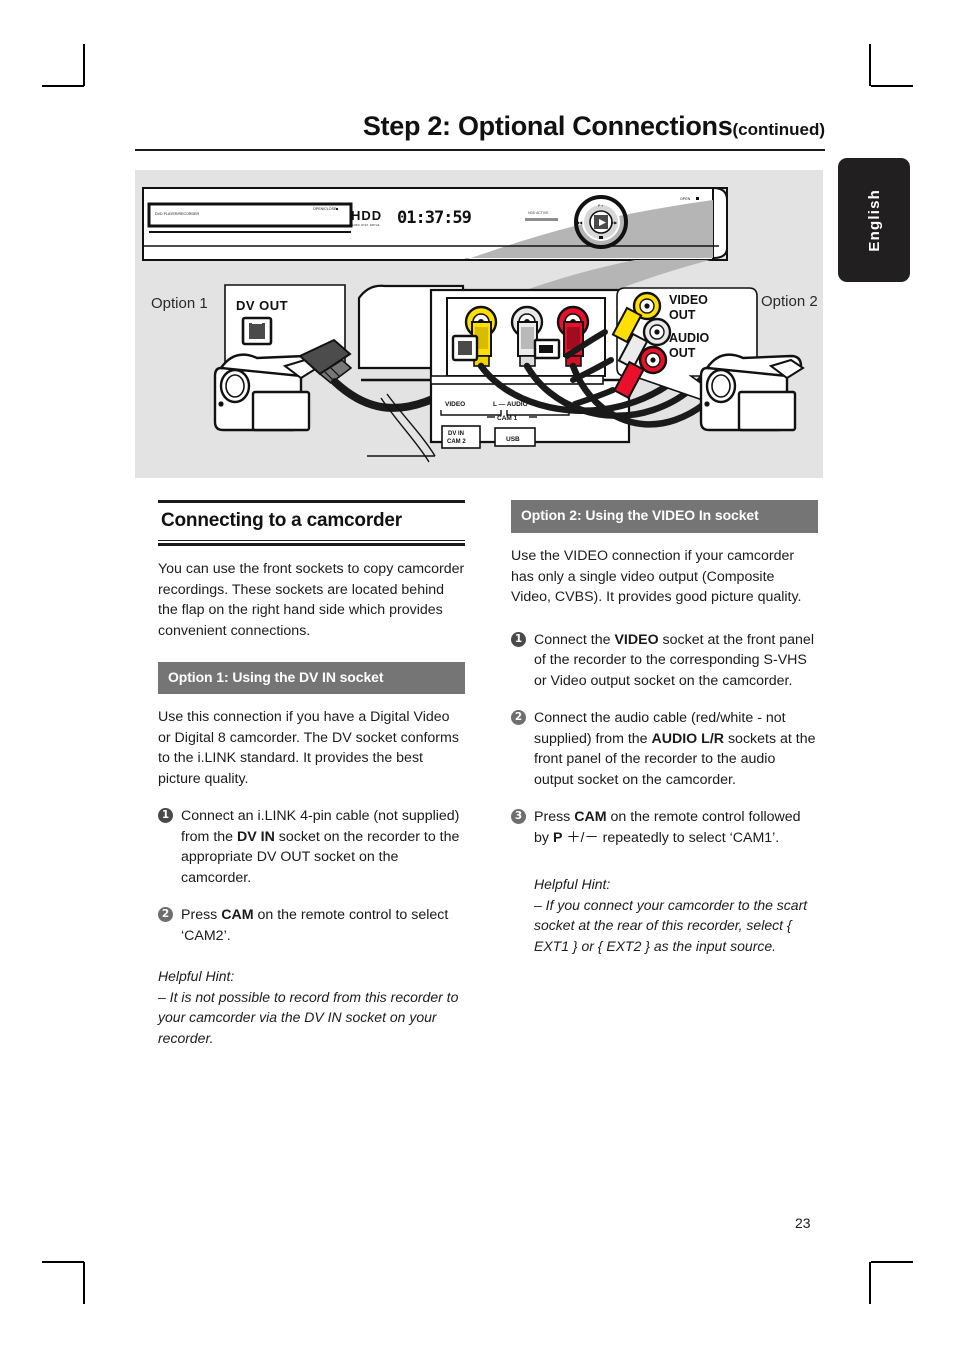 The image size is (954, 1347). I want to click on crop-mark-bottom-left-horizontal, so click(63, 1262).